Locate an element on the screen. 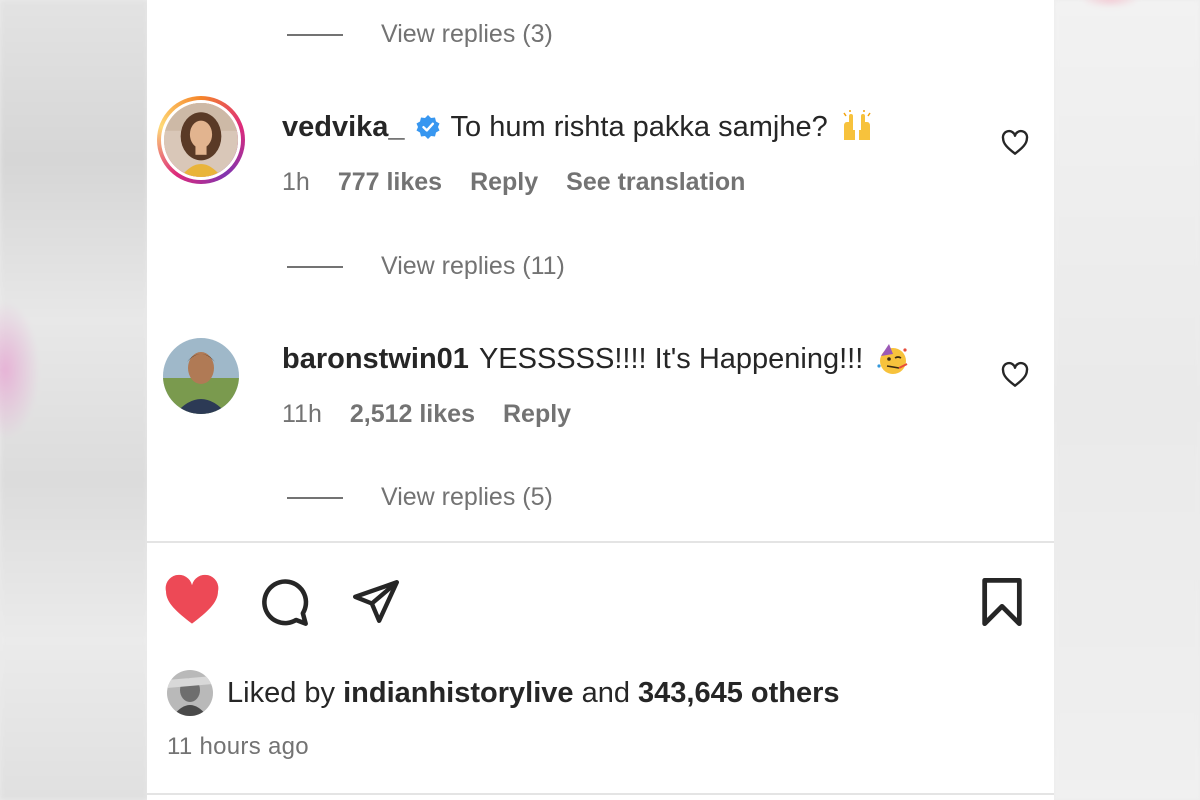  liked-by-user: indianhistorylive is located at coordinates (458, 693).